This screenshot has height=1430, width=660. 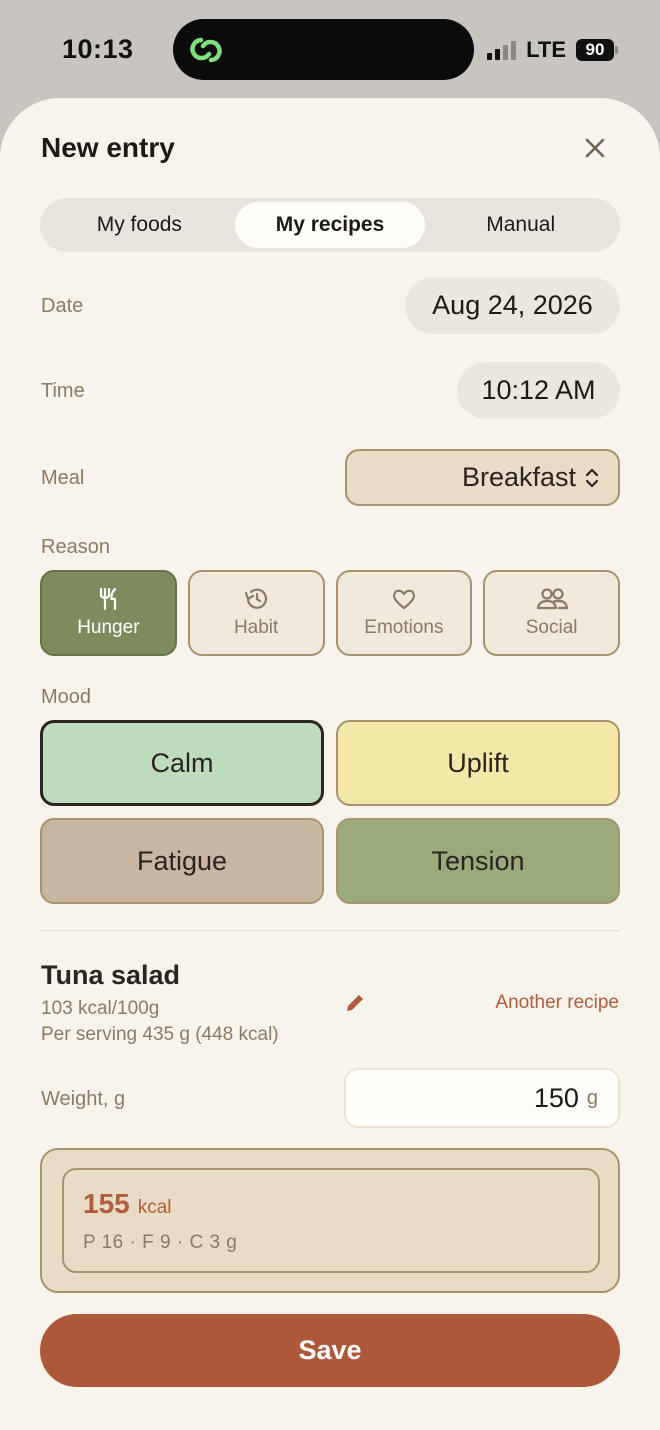 I want to click on mood-tension: Tension, so click(x=478, y=861).